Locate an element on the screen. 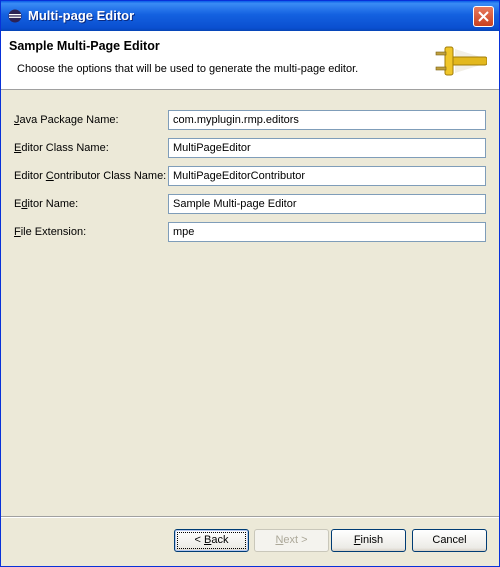 Image resolution: width=500 pixels, height=567 pixels. editor-class-input is located at coordinates (327, 148).